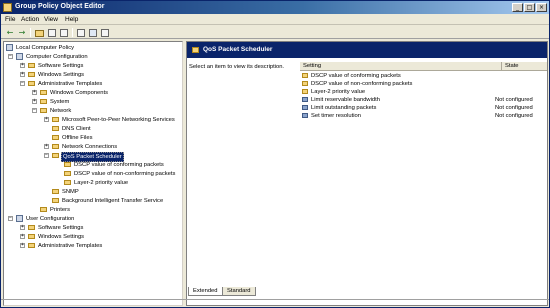  I want to click on forward-icon: →, so click(22, 32).